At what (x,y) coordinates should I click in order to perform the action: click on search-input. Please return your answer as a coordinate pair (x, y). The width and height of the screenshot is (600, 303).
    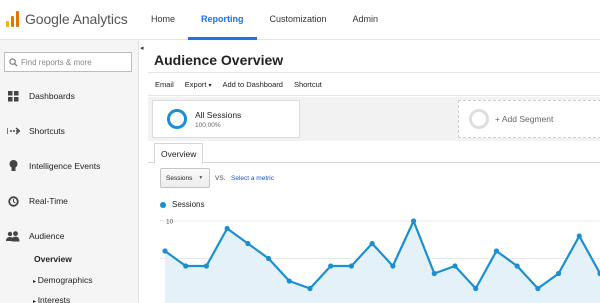
    Looking at the image, I should click on (73, 62).